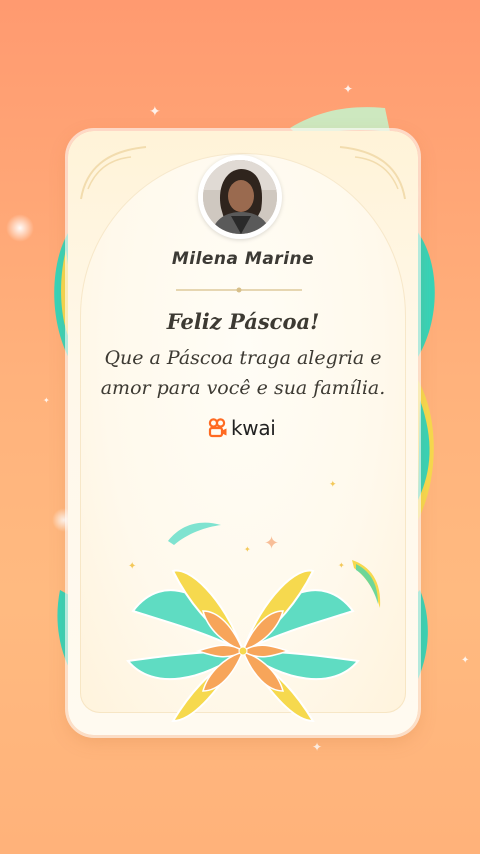 The image size is (480, 854). Describe the element at coordinates (239, 290) in the screenshot. I see `divider-line` at that location.